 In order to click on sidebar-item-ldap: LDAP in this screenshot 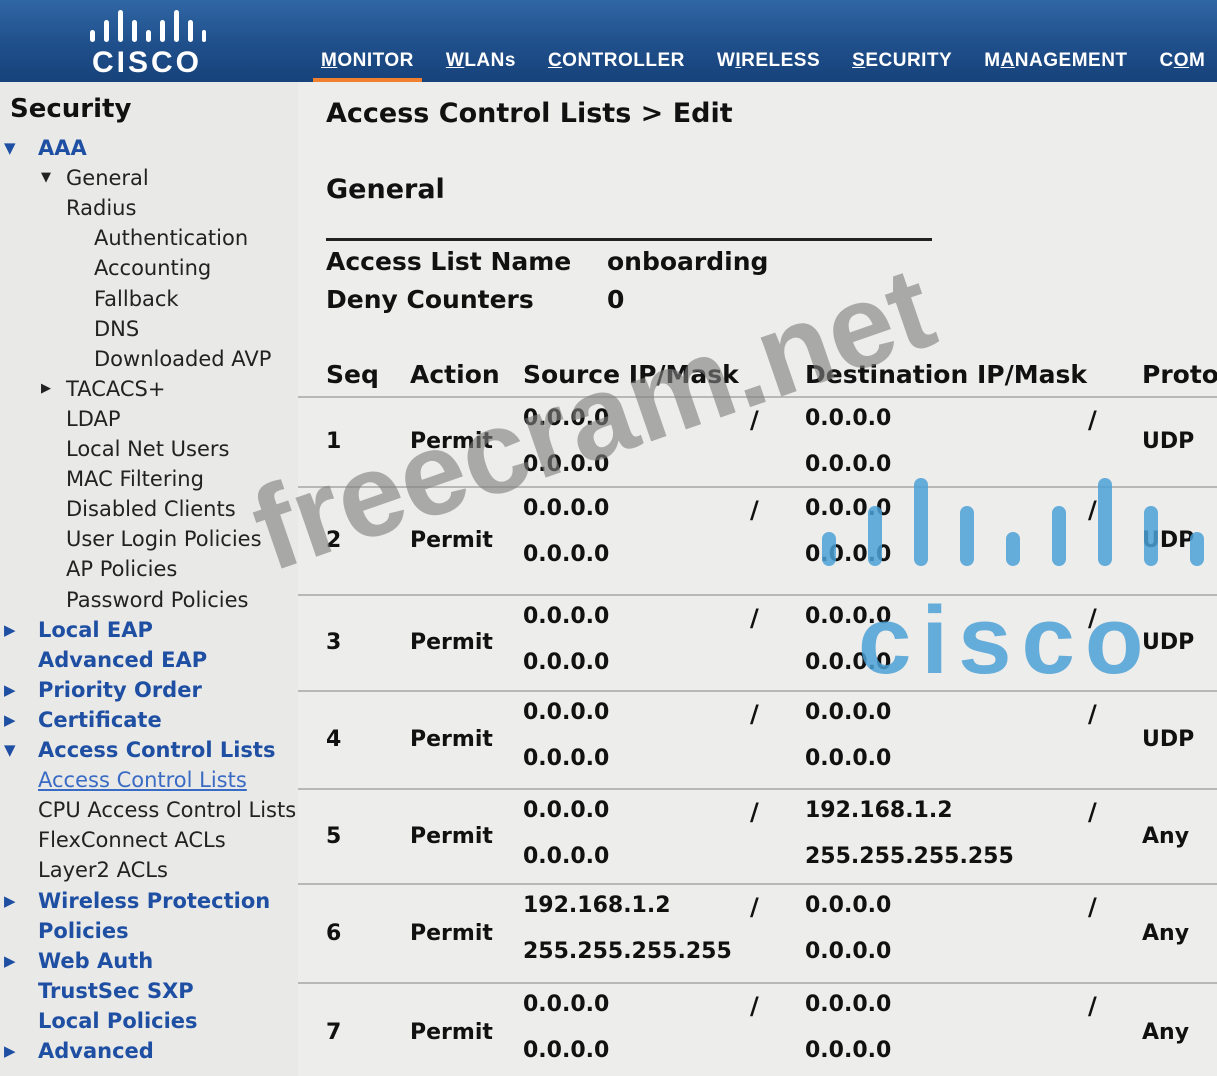, I will do `click(93, 419)`.